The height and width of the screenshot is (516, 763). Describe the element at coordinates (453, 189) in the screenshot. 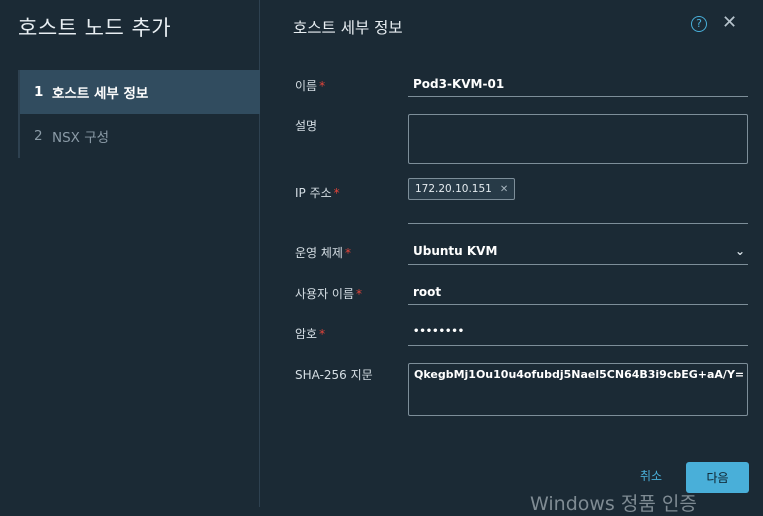

I see `ip-chip-text: 172.20.10.151` at that location.